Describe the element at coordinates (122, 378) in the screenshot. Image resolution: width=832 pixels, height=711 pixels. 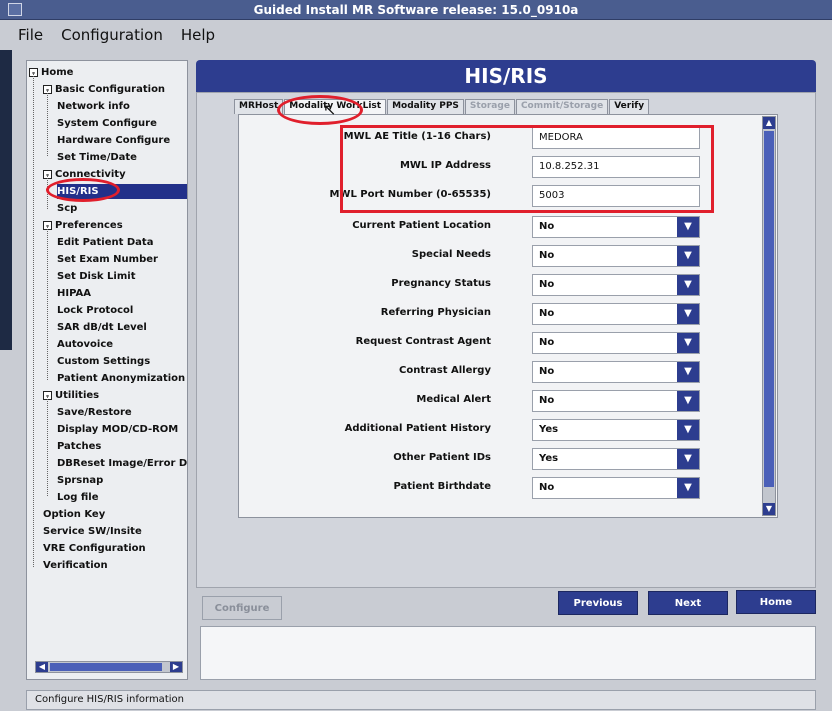
I see `sidebar-item-patient-anonymization-s: Patient Anonymization S` at that location.